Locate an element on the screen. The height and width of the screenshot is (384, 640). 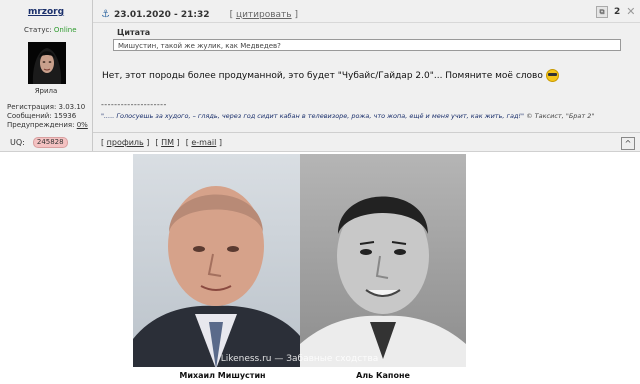
username-link: mrzorg is located at coordinates (46, 12).